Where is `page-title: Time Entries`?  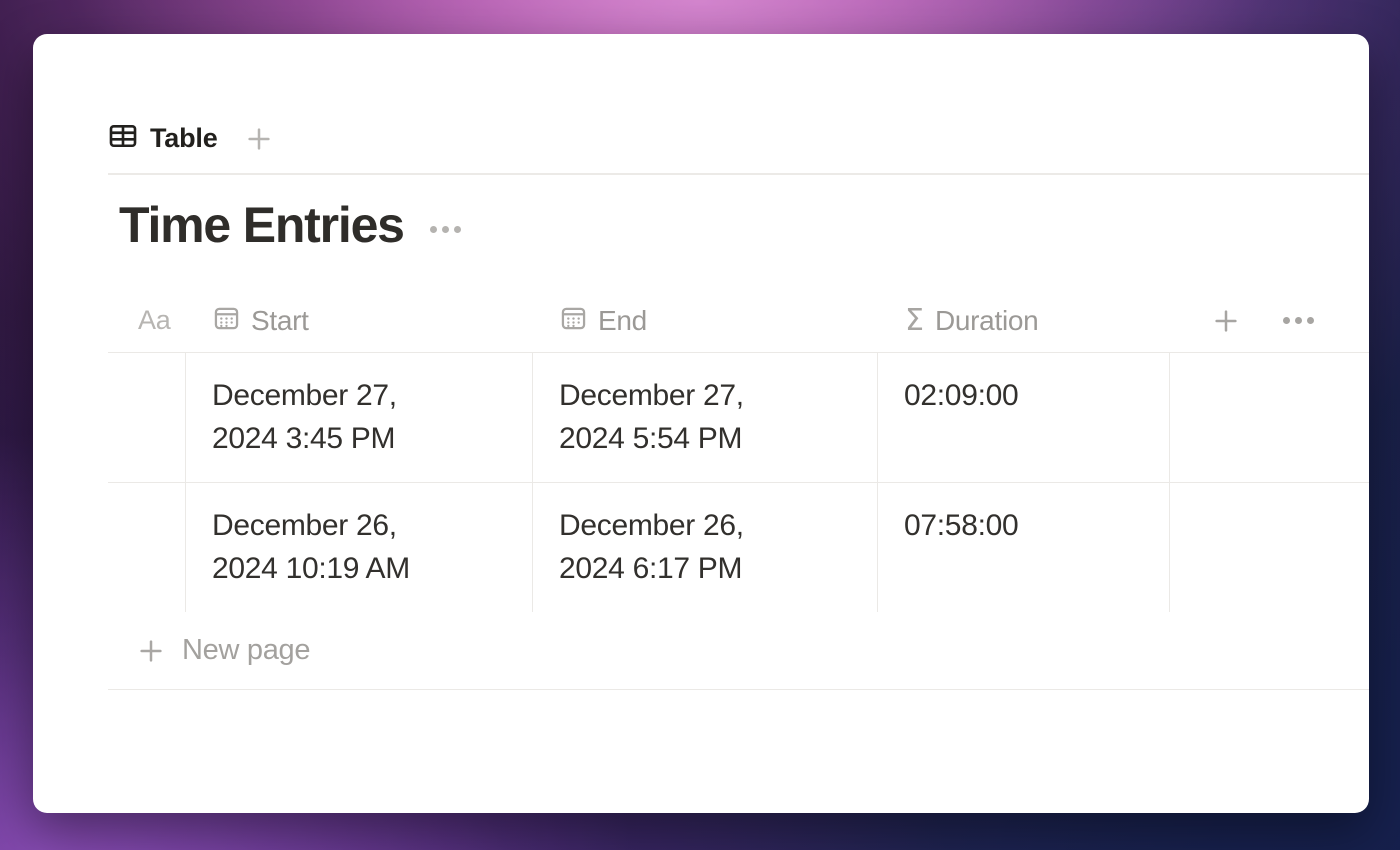
page-title: Time Entries is located at coordinates (262, 225).